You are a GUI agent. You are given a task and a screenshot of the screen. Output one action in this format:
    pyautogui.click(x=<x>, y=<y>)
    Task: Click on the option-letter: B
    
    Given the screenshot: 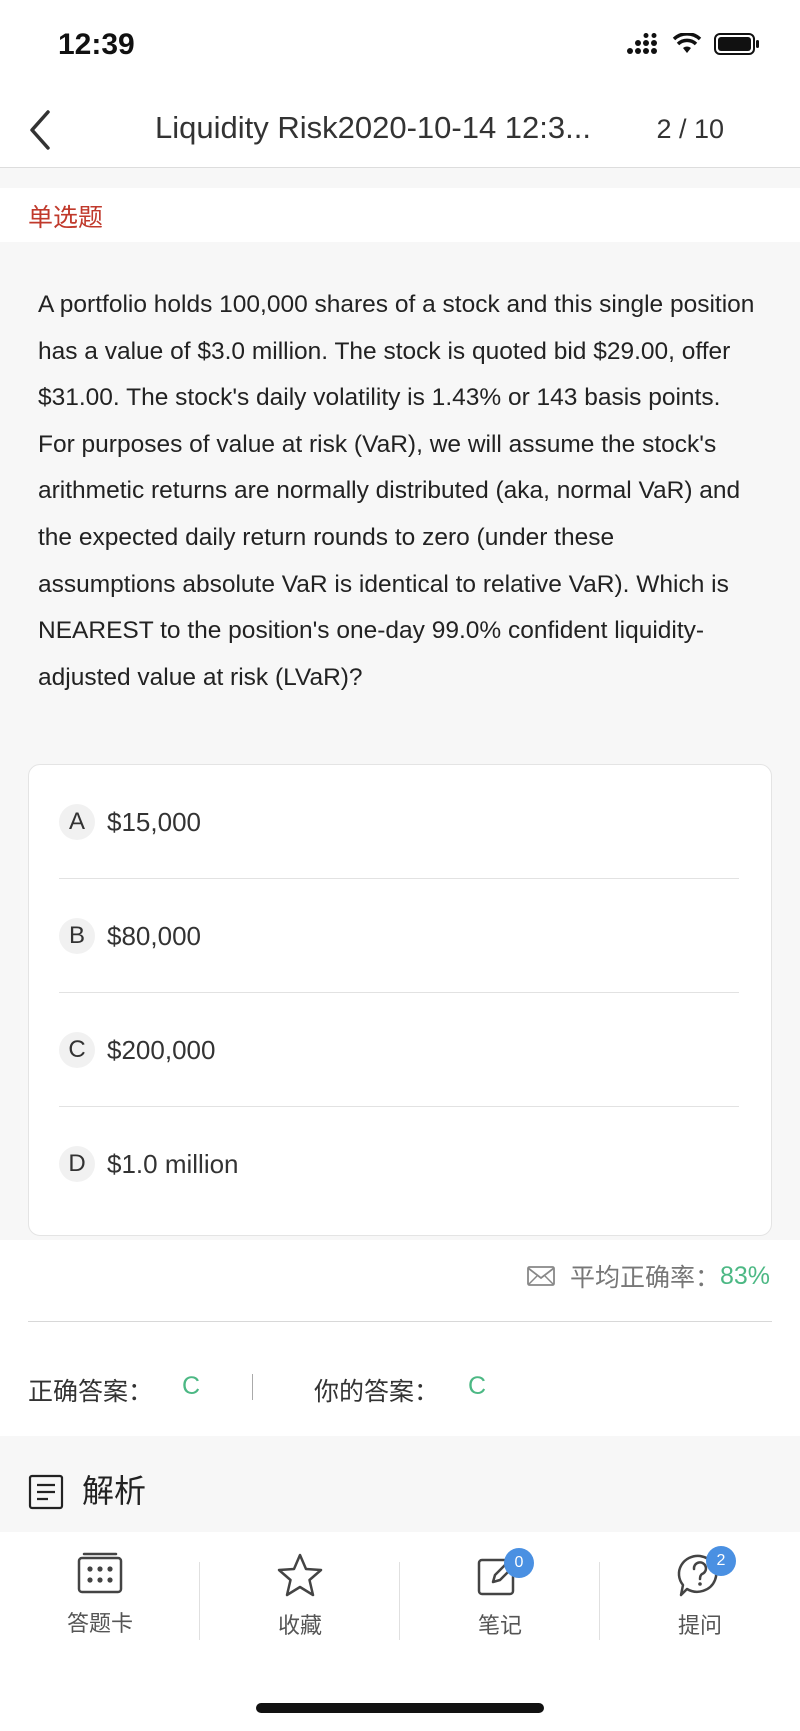 What is the action you would take?
    pyautogui.click(x=77, y=936)
    